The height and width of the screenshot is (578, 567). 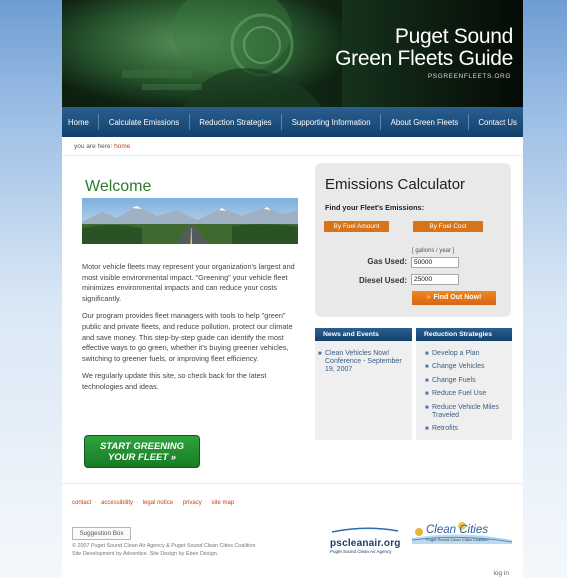 What do you see at coordinates (81, 503) in the screenshot?
I see `footer-link-contact: contact` at bounding box center [81, 503].